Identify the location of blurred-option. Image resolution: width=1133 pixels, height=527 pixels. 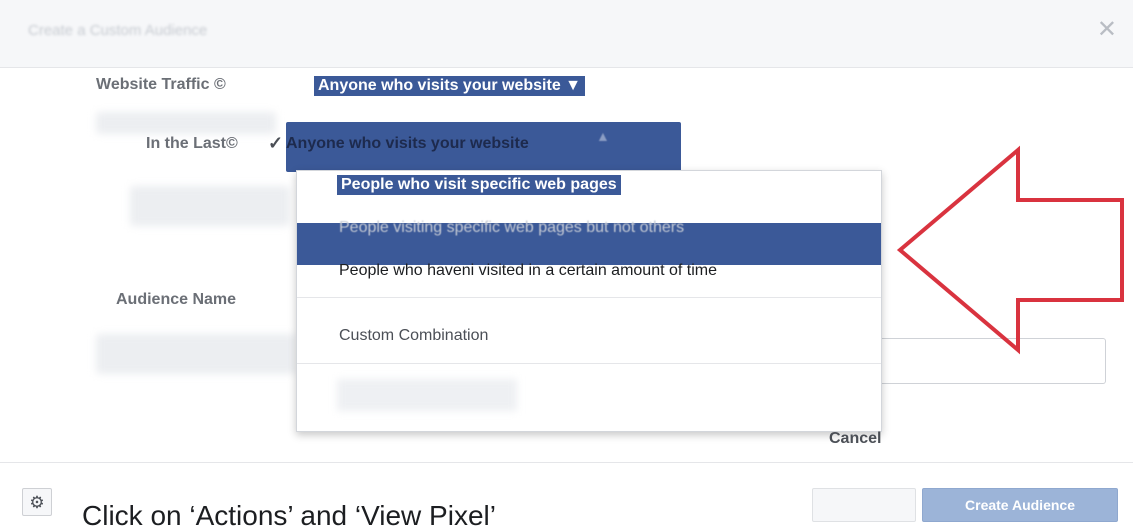
(427, 395).